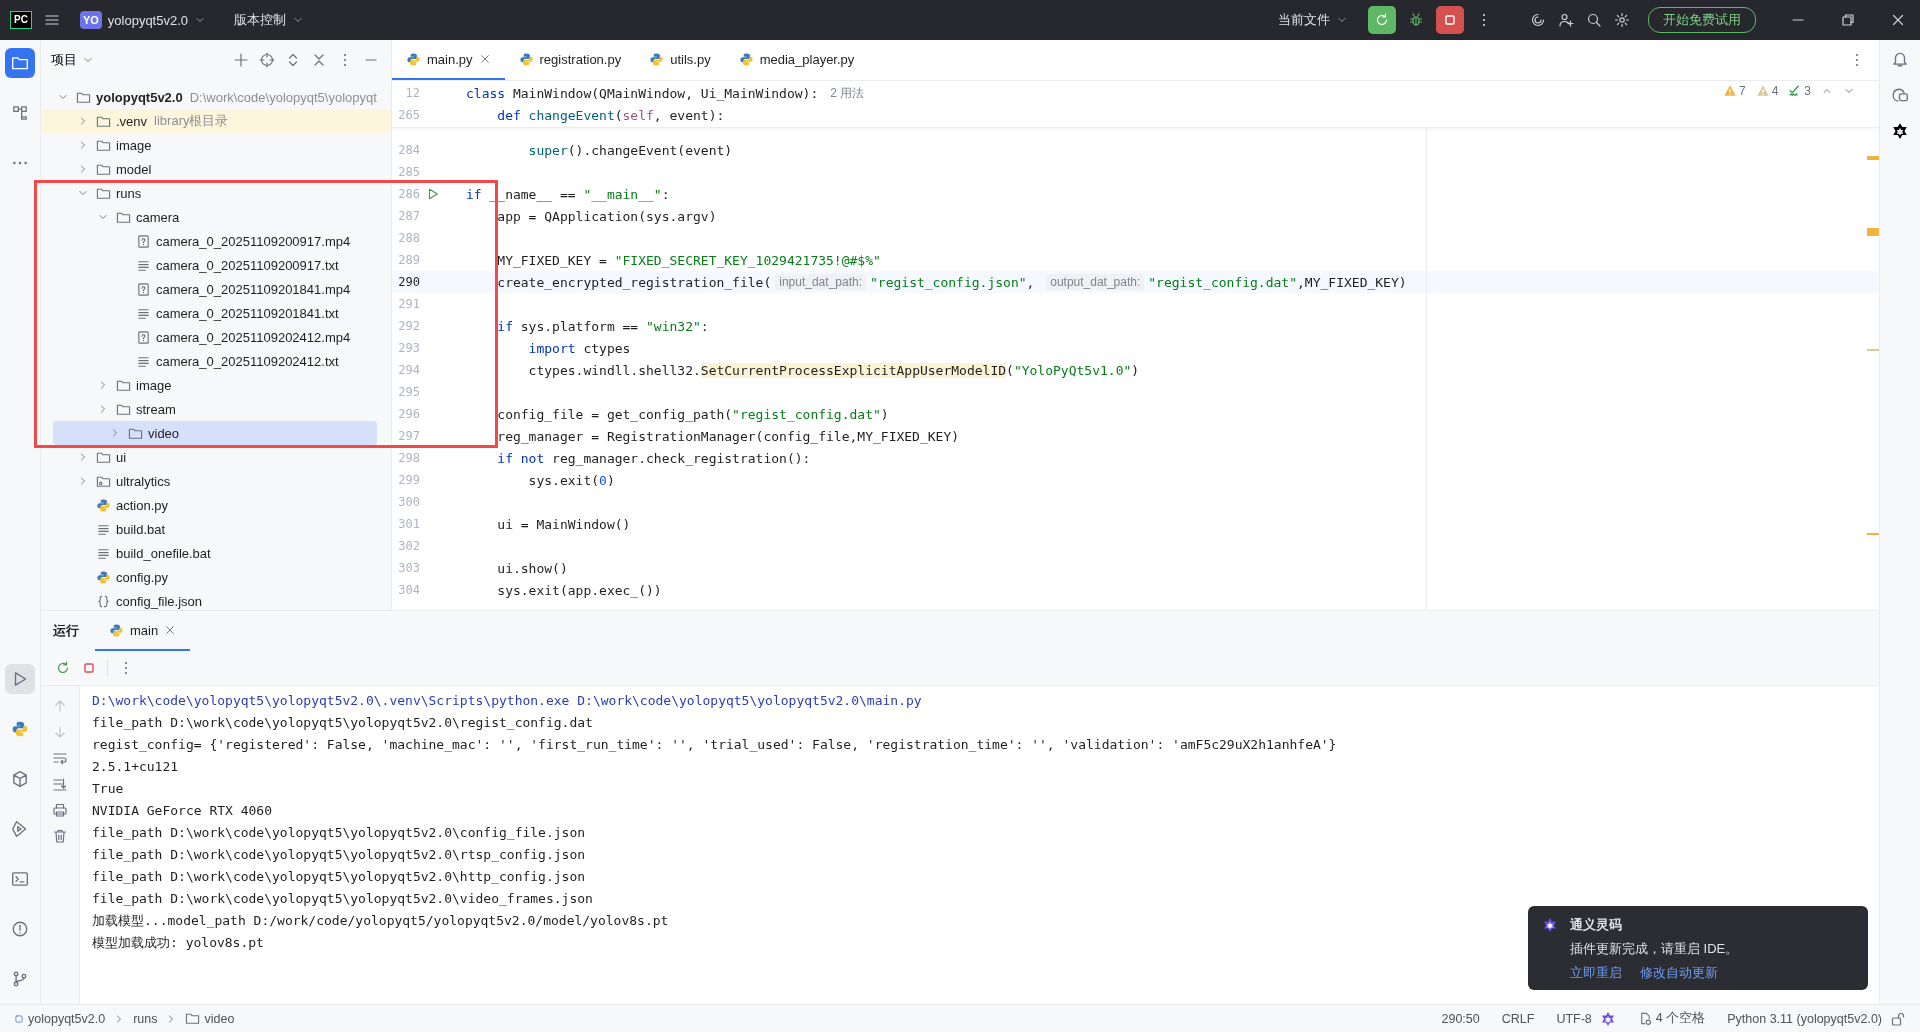  Describe the element at coordinates (283, 97) in the screenshot. I see `path-hint: D:\work\code\yolopyqt5\yolopyqt` at that location.